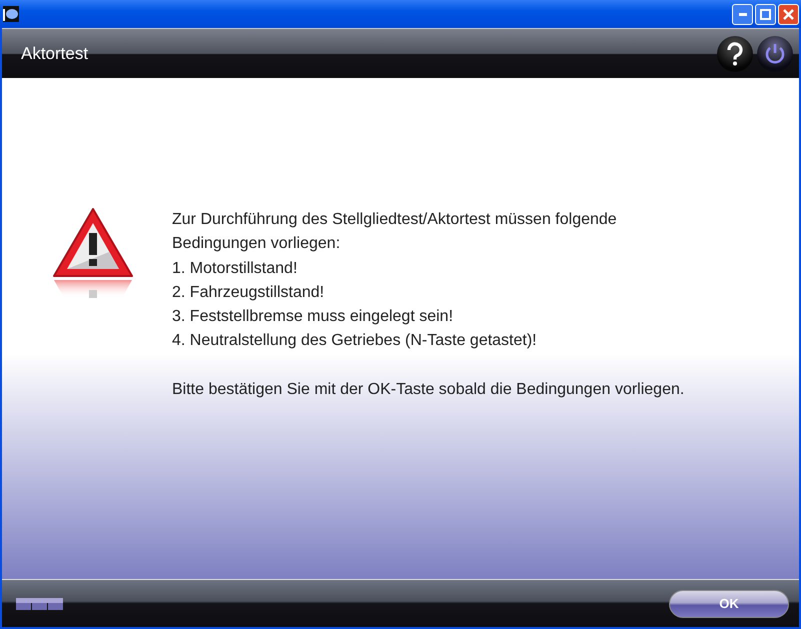  I want to click on minimize-icon, so click(742, 14).